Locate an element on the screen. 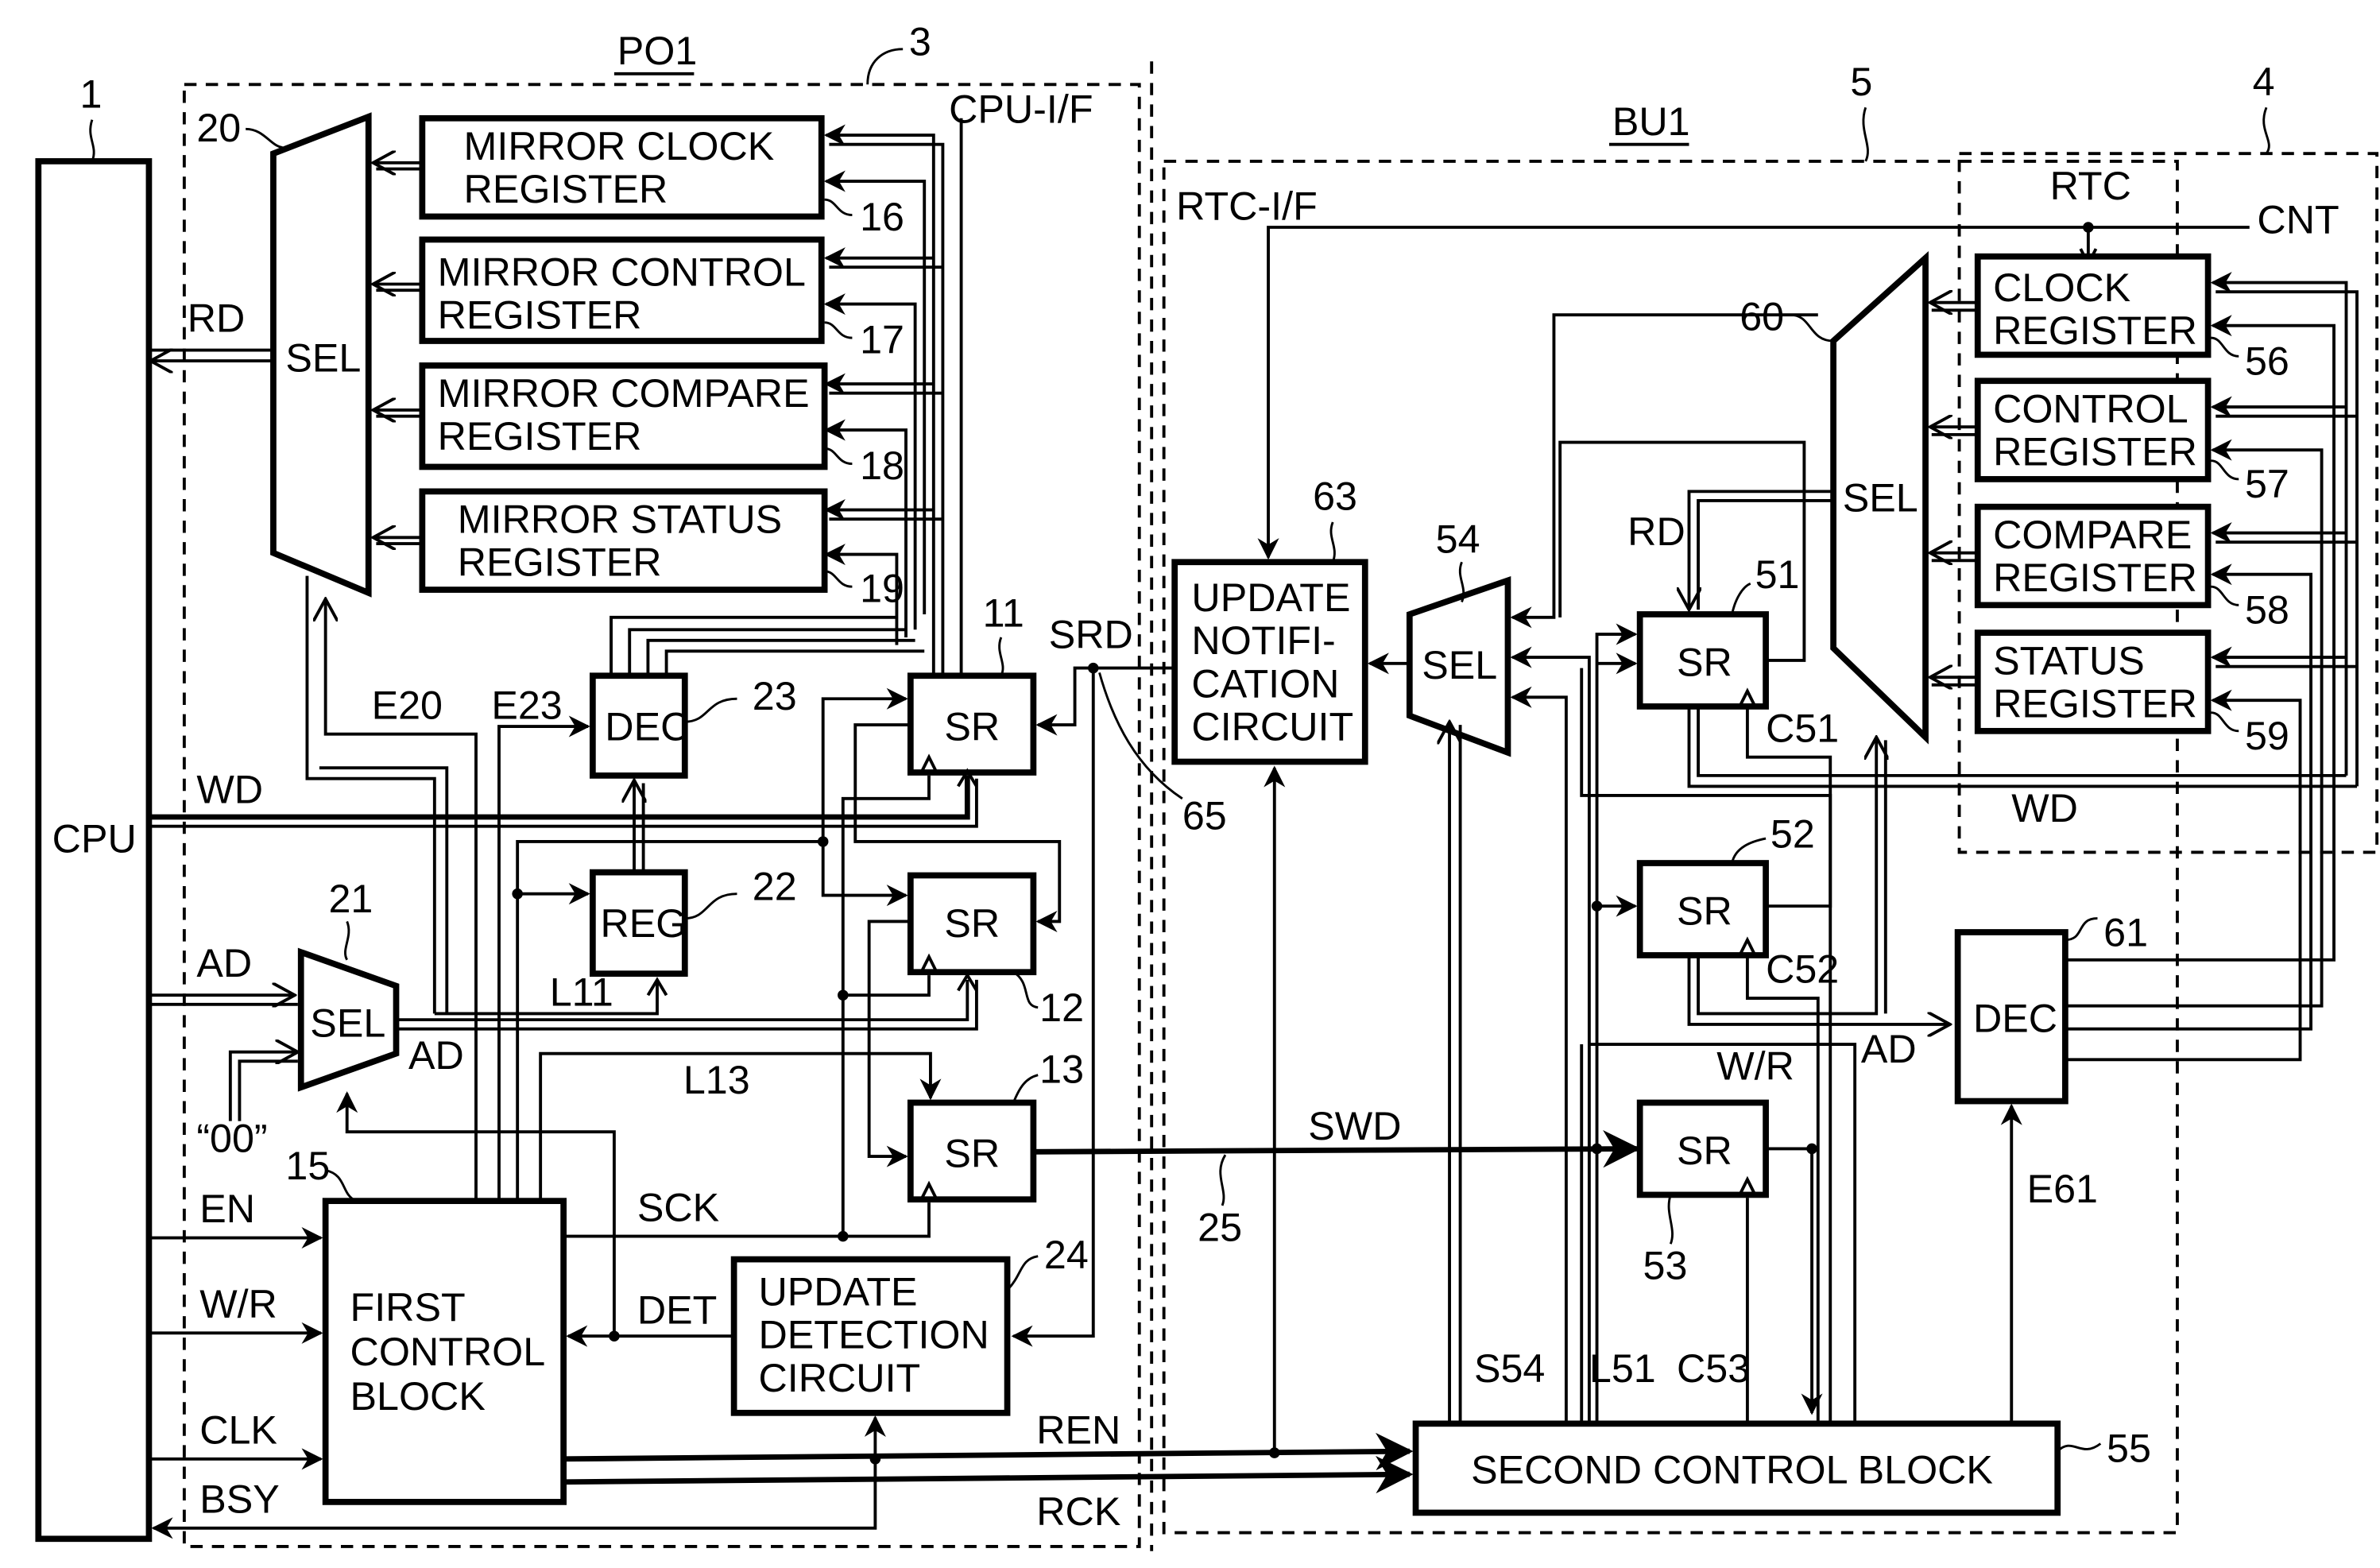 The width and height of the screenshot is (2380, 1568). selector-60-label: SEL is located at coordinates (1880, 497).